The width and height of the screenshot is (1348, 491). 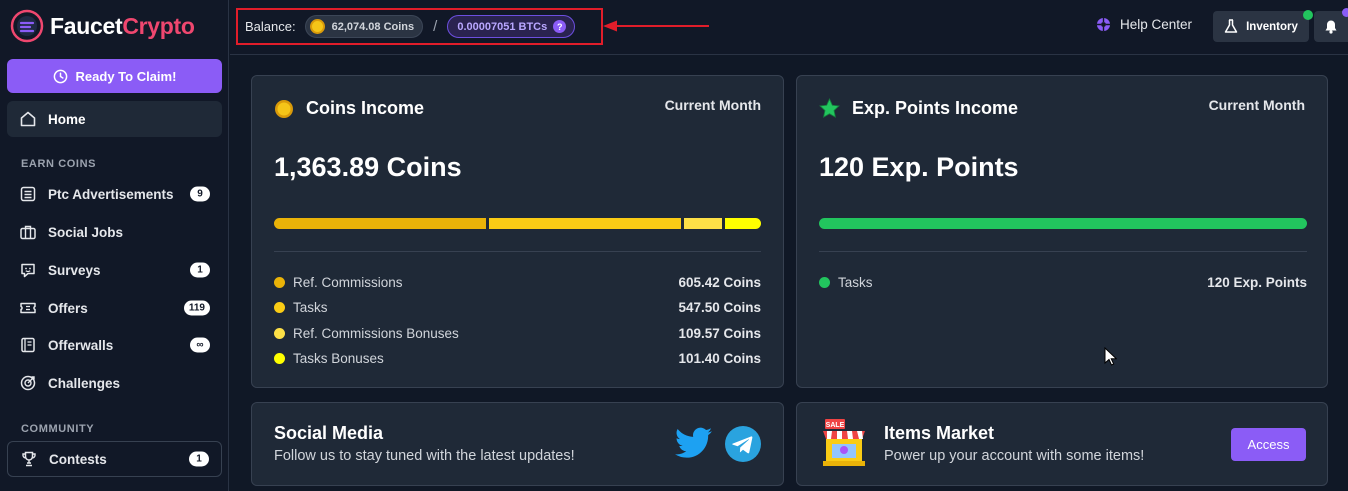 I want to click on sidebar-item-offers: Offers 119, so click(x=114, y=308).